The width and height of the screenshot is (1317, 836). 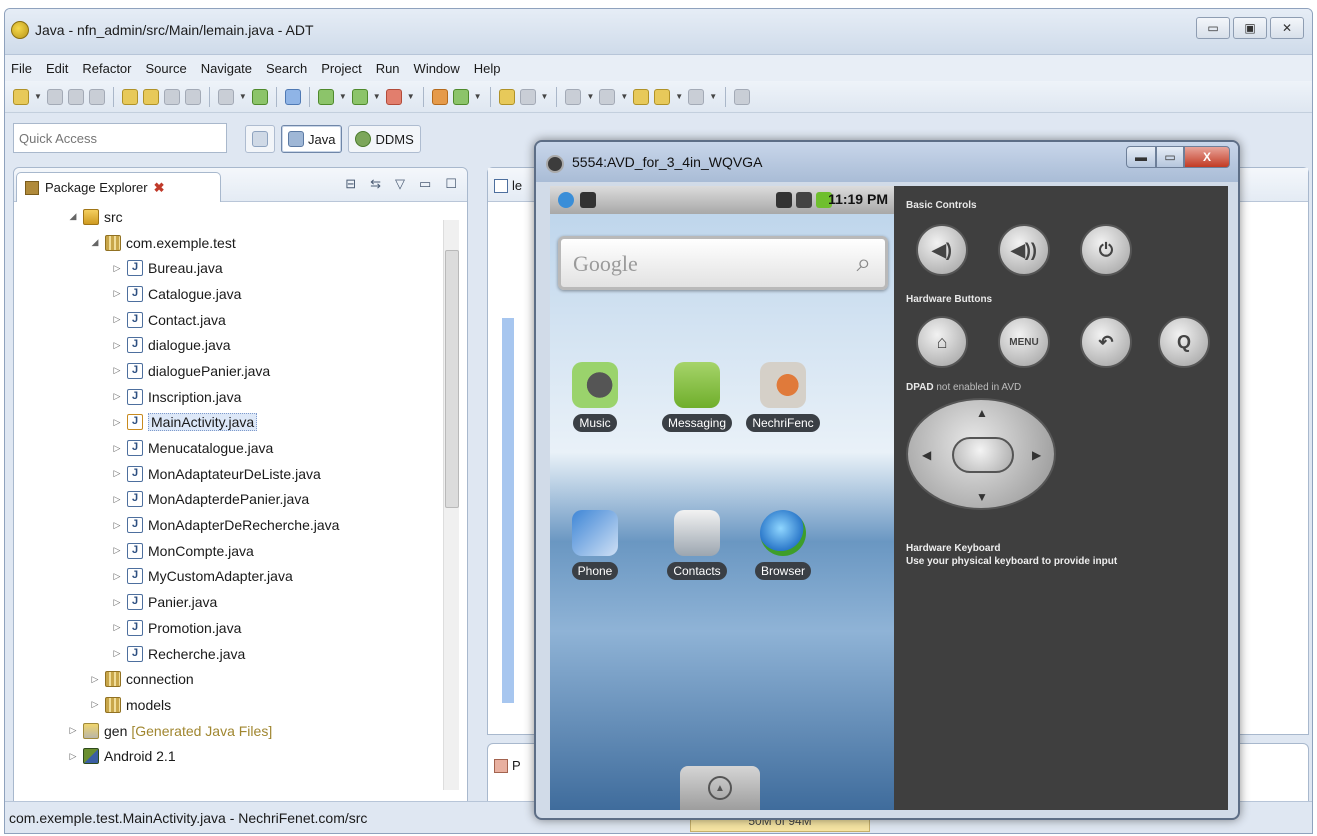 What do you see at coordinates (437, 68) in the screenshot?
I see `menu-window: Window` at bounding box center [437, 68].